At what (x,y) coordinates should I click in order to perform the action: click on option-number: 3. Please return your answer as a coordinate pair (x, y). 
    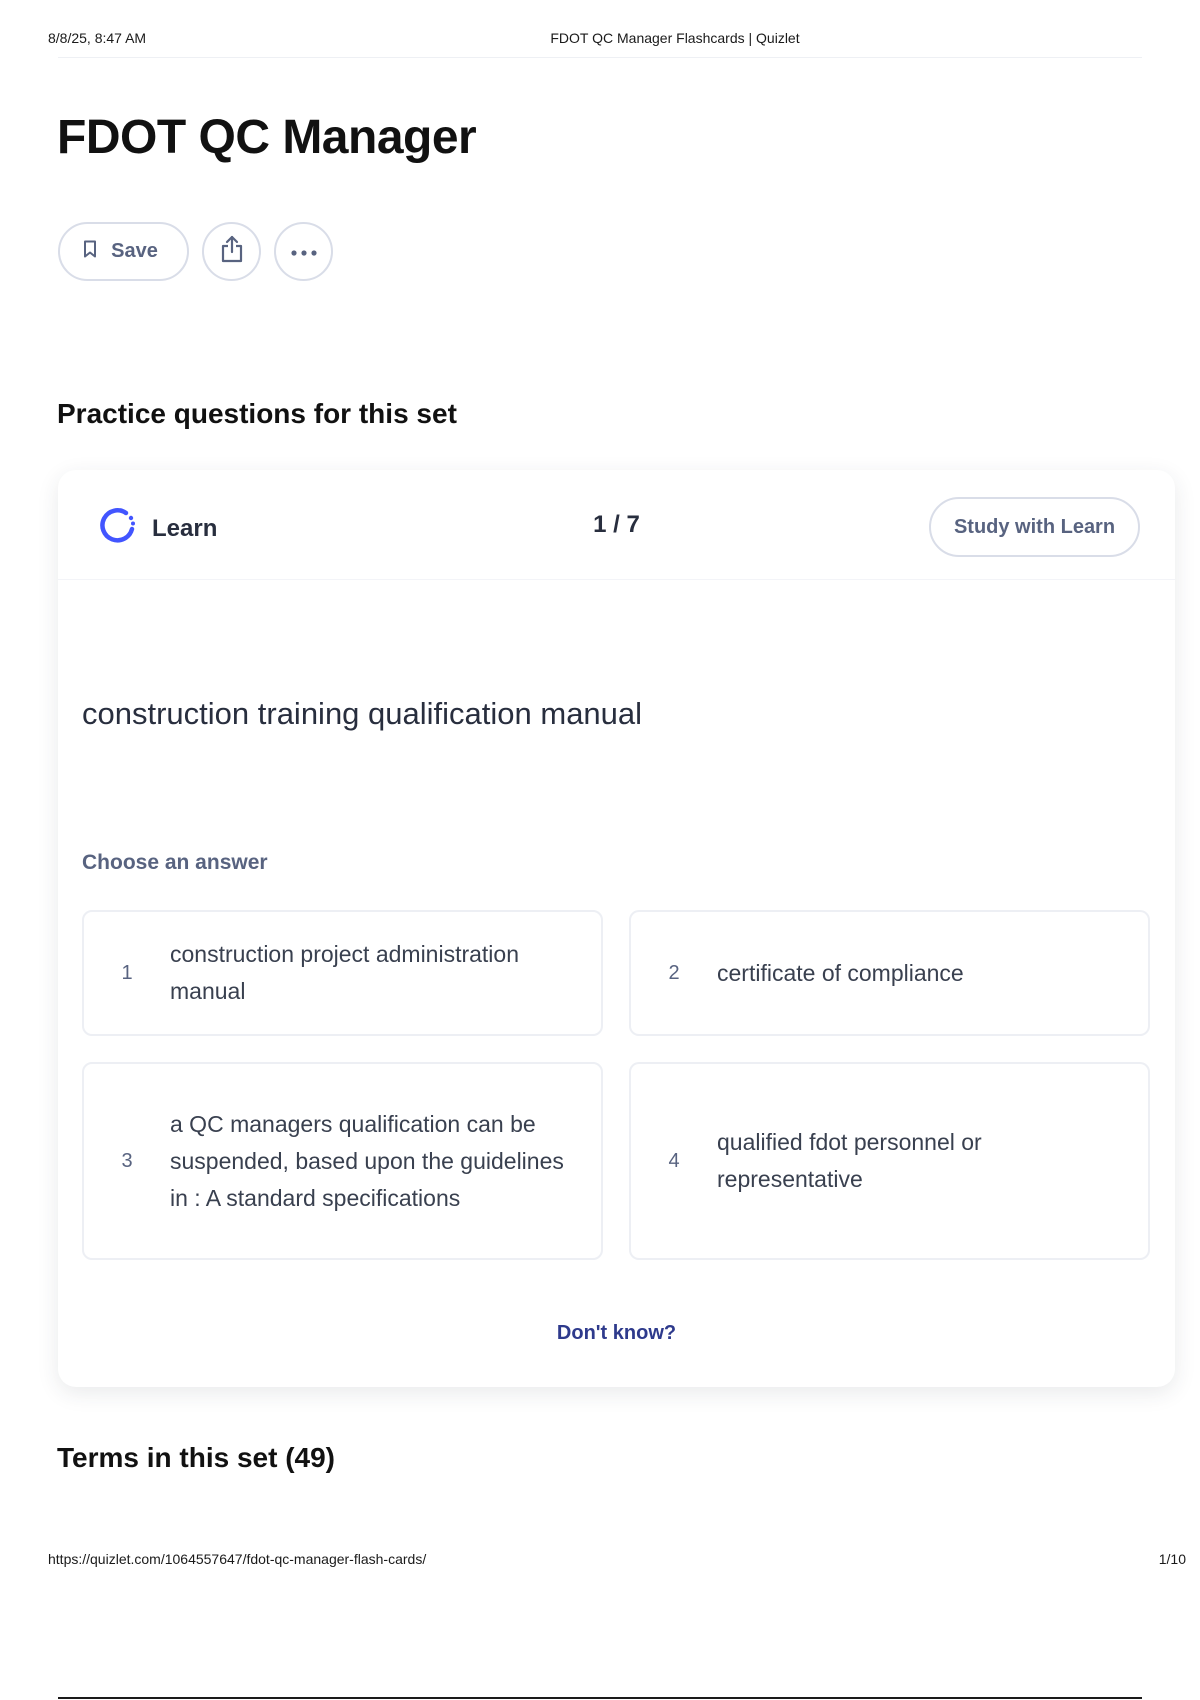
    Looking at the image, I should click on (127, 1160).